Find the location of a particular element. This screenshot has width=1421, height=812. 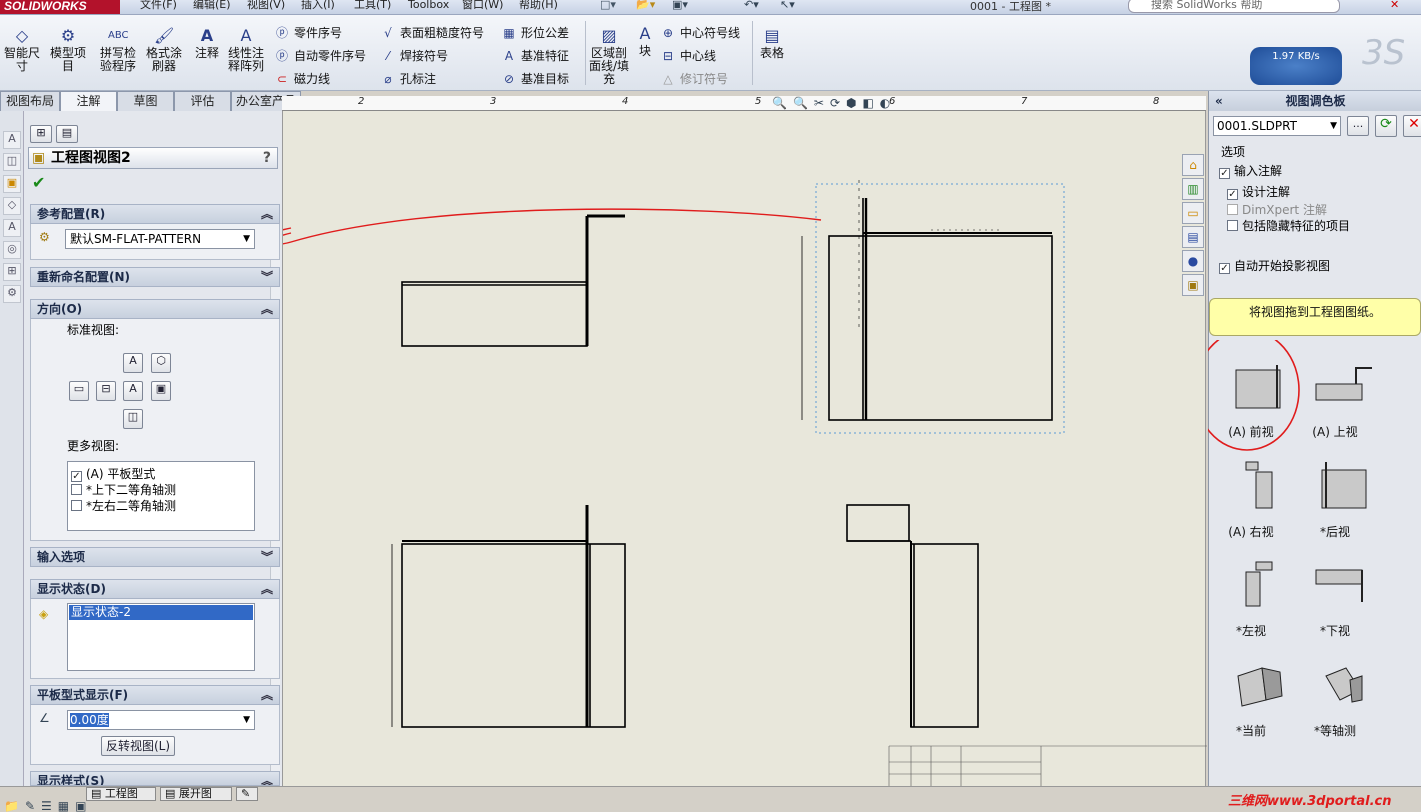

feature-manager-tab-icon: ⊞ is located at coordinates (41, 134).